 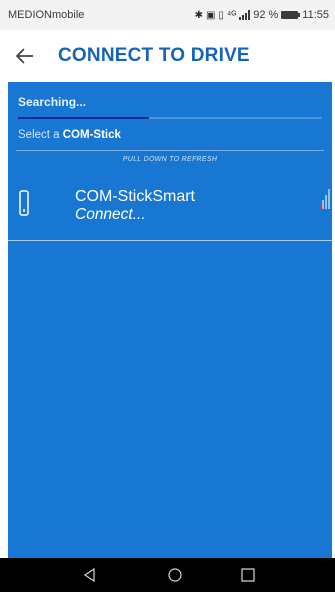 I want to click on pull-to-refresh-hint: PULL DOWN TO REFRESH, so click(x=170, y=159).